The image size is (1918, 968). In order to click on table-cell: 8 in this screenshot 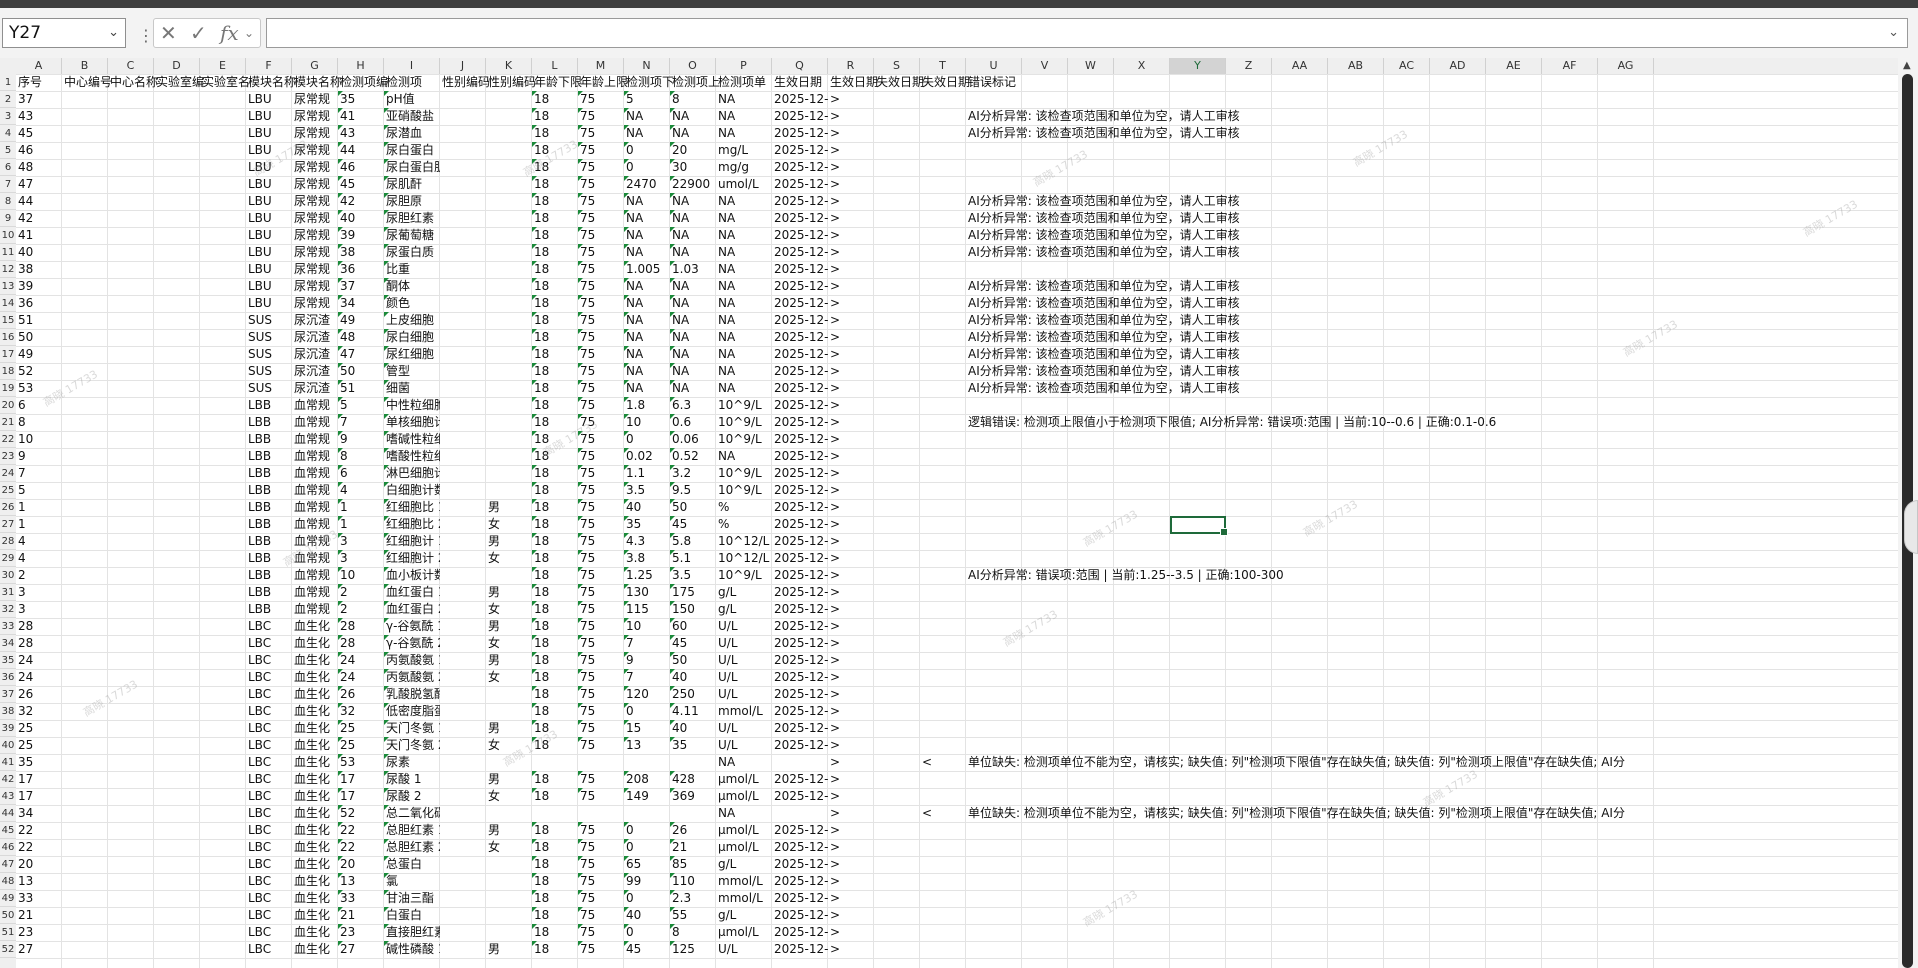, I will do `click(39, 422)`.